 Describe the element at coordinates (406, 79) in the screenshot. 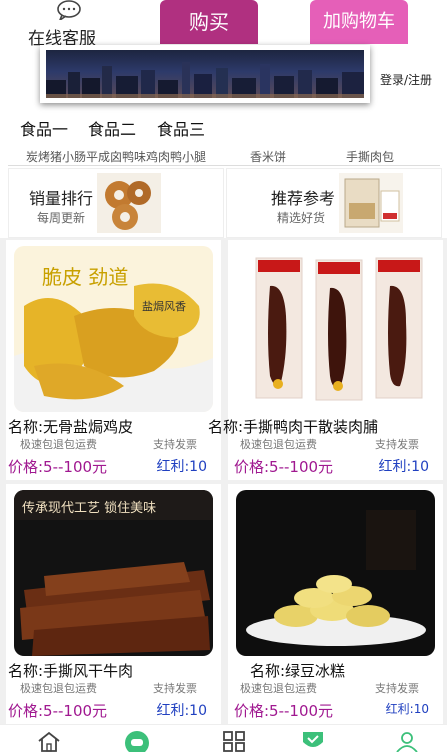

I see `login-register-link: 登录/注册` at that location.